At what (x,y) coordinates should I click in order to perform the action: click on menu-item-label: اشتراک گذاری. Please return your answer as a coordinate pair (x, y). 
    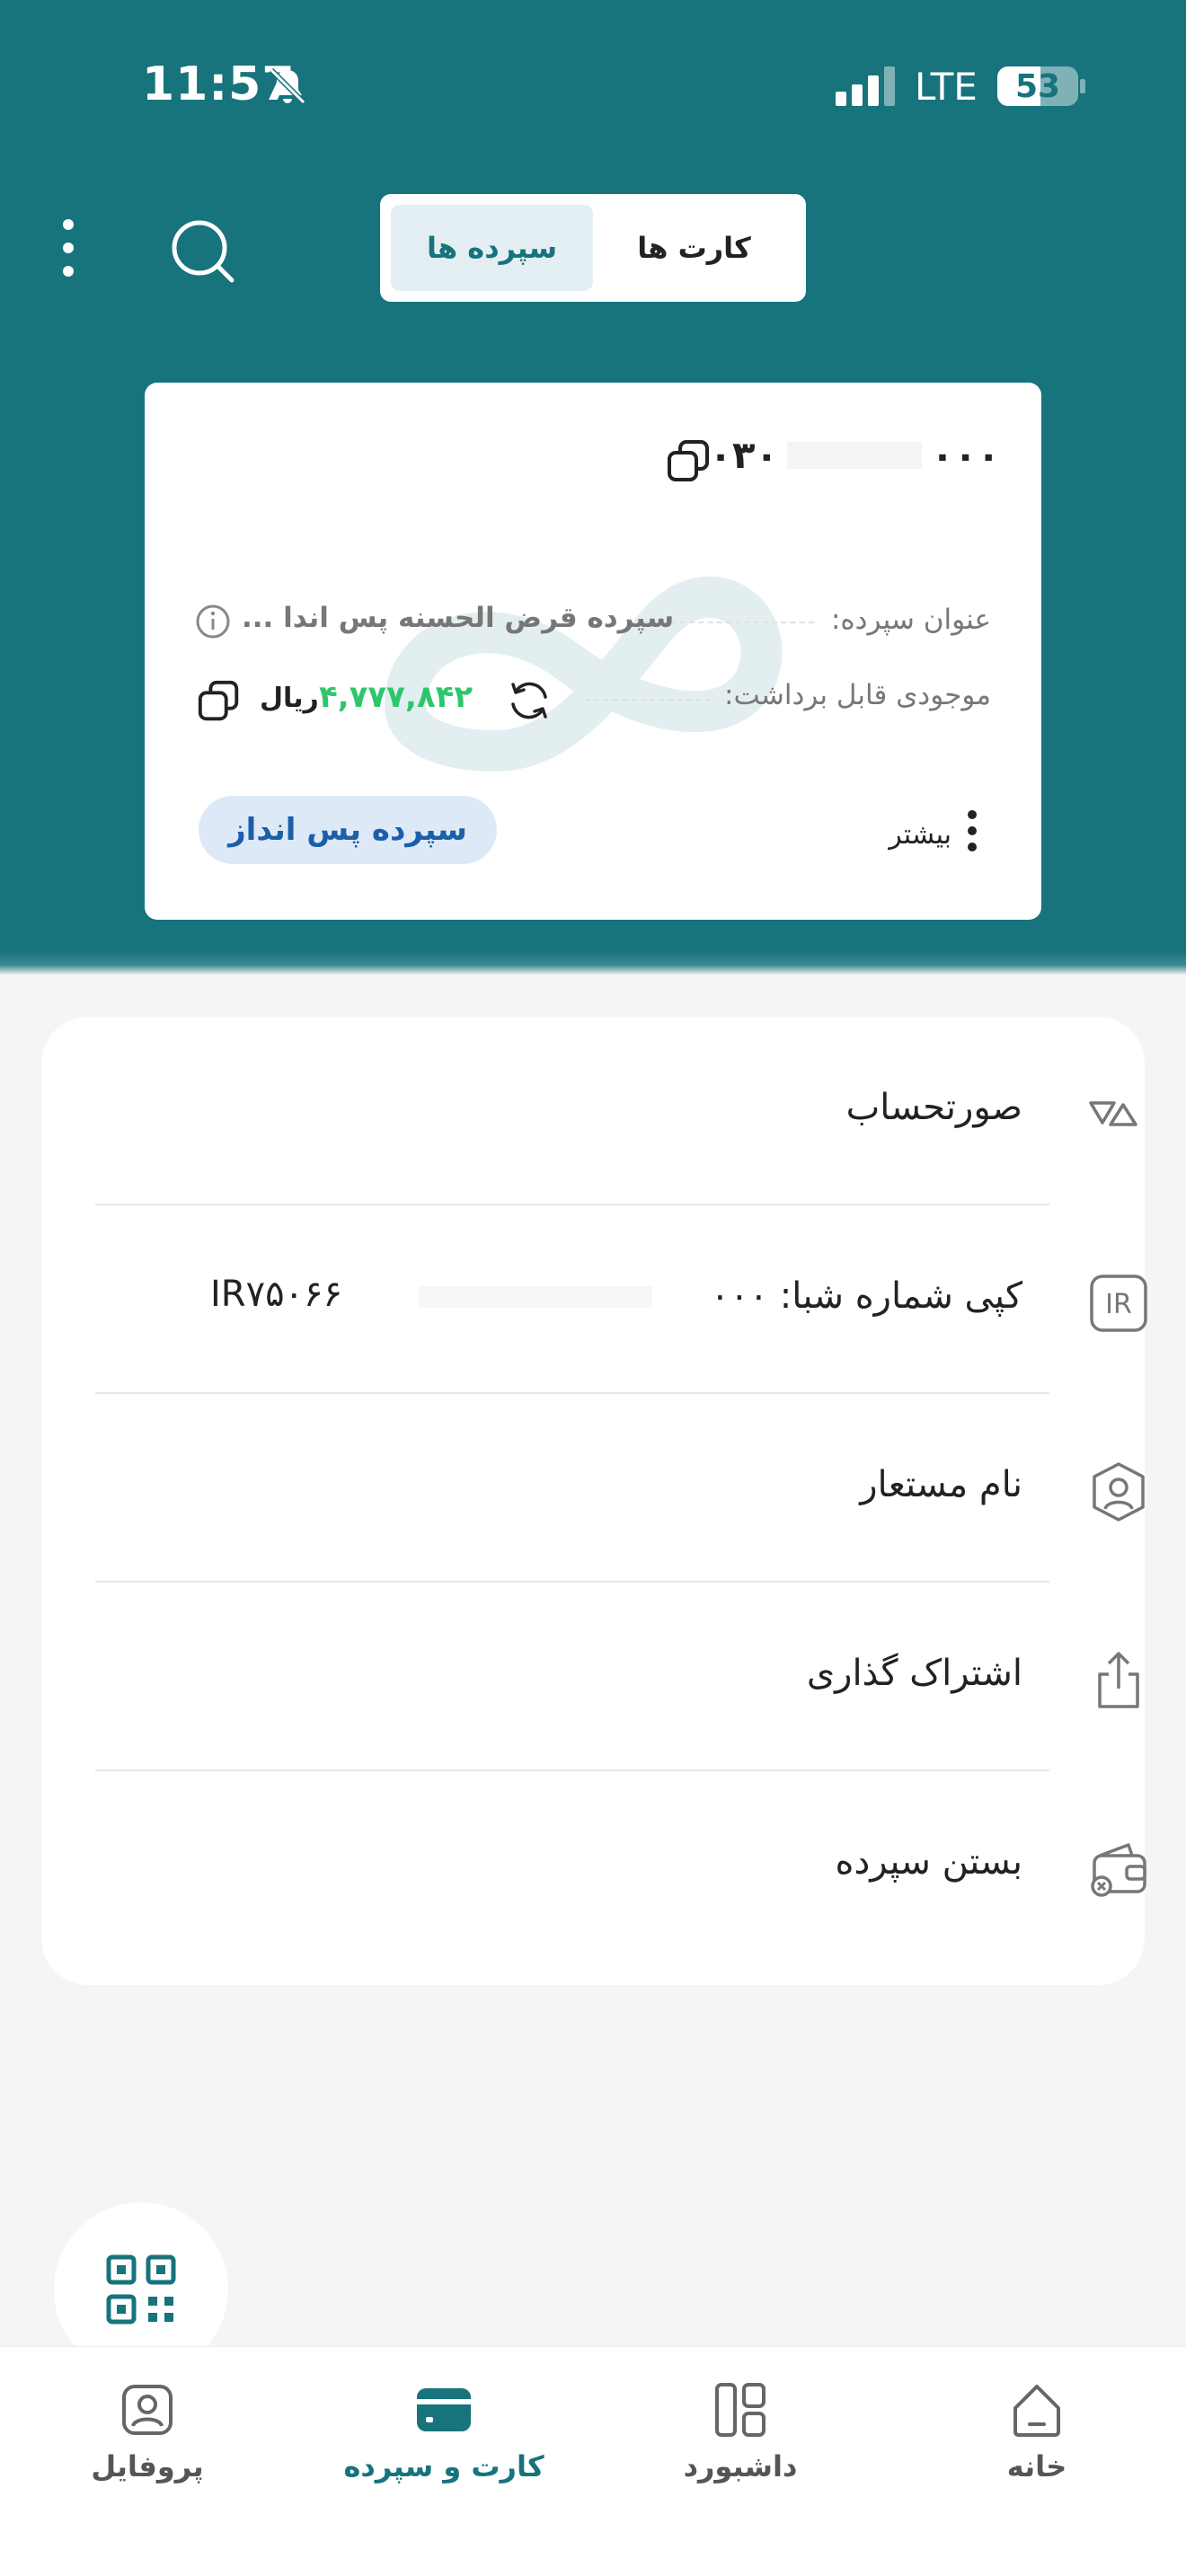
    Looking at the image, I should click on (914, 1673).